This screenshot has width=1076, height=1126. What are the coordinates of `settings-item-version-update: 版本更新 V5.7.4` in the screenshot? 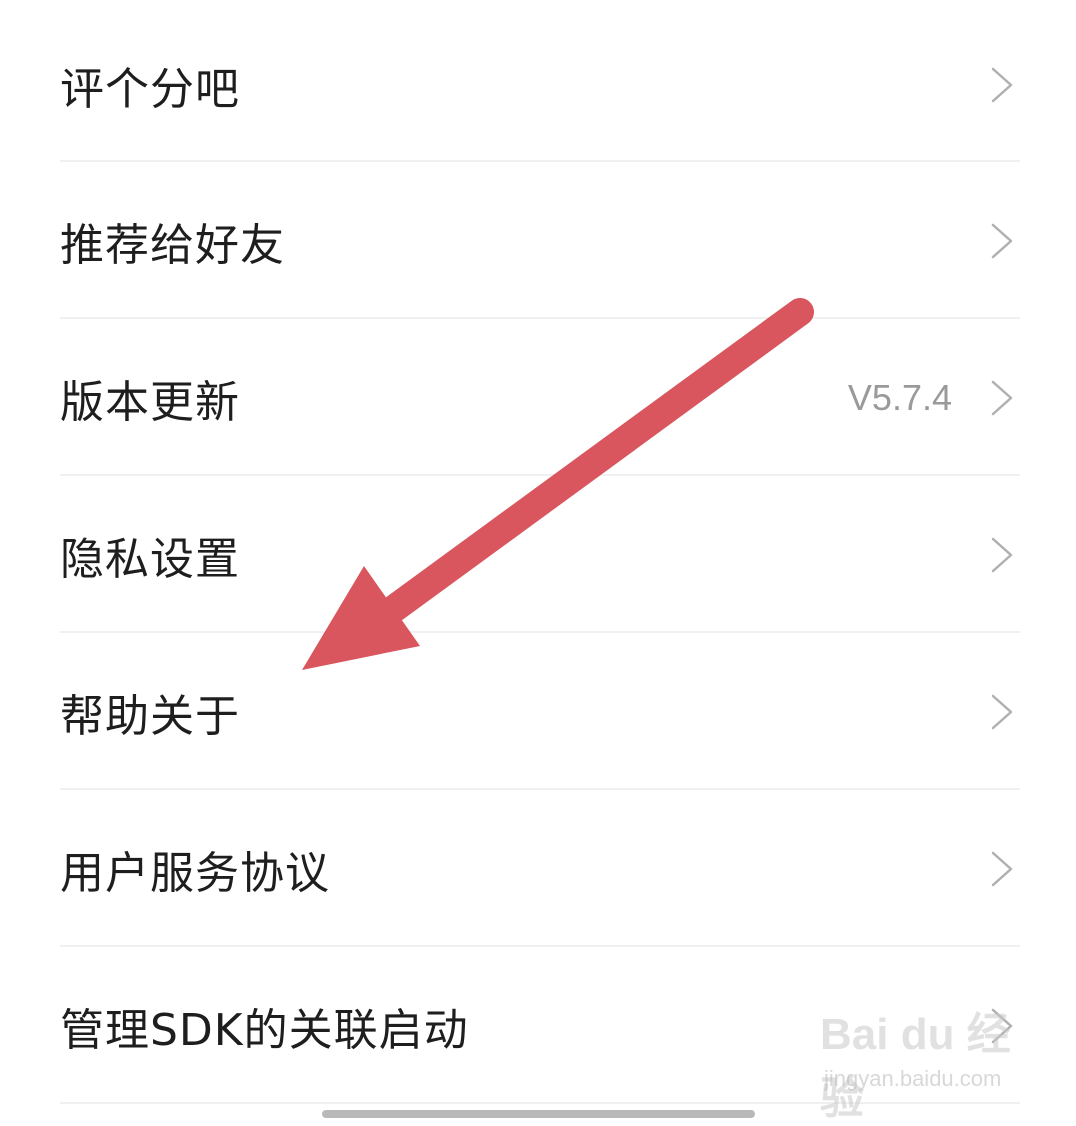 It's located at (540, 397).